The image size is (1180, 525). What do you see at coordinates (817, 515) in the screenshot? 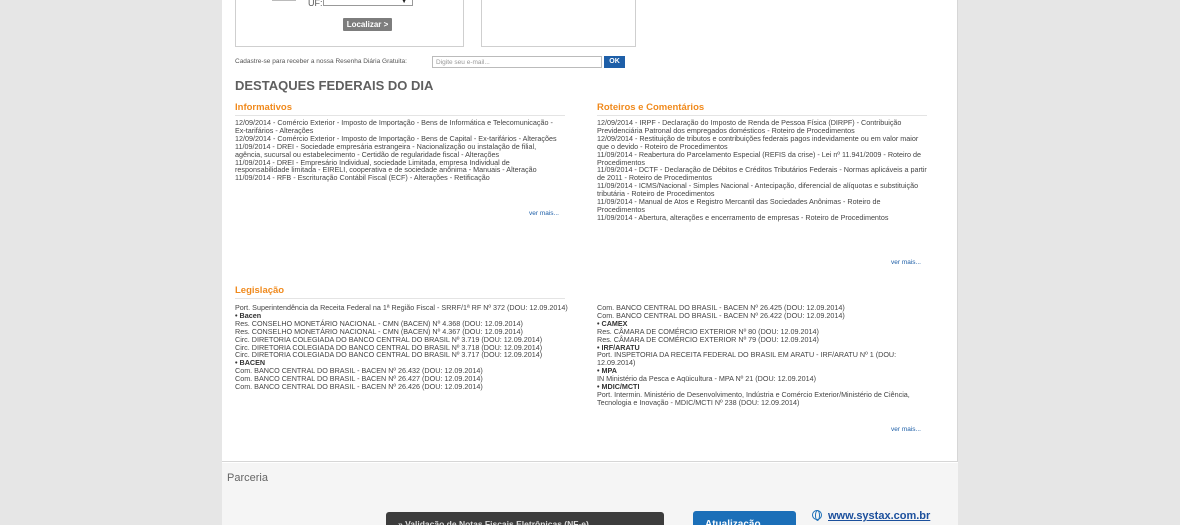
I see `globe-icon` at bounding box center [817, 515].